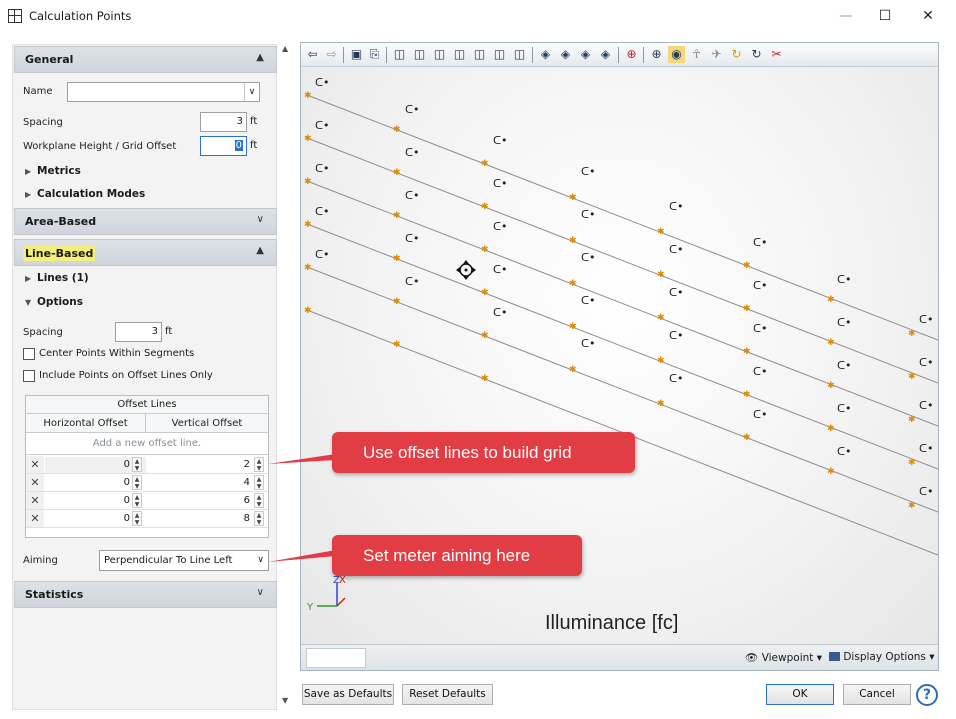 This screenshot has height=719, width=956. I want to click on add-offset-line-row: Add a new offset line., so click(147, 444).